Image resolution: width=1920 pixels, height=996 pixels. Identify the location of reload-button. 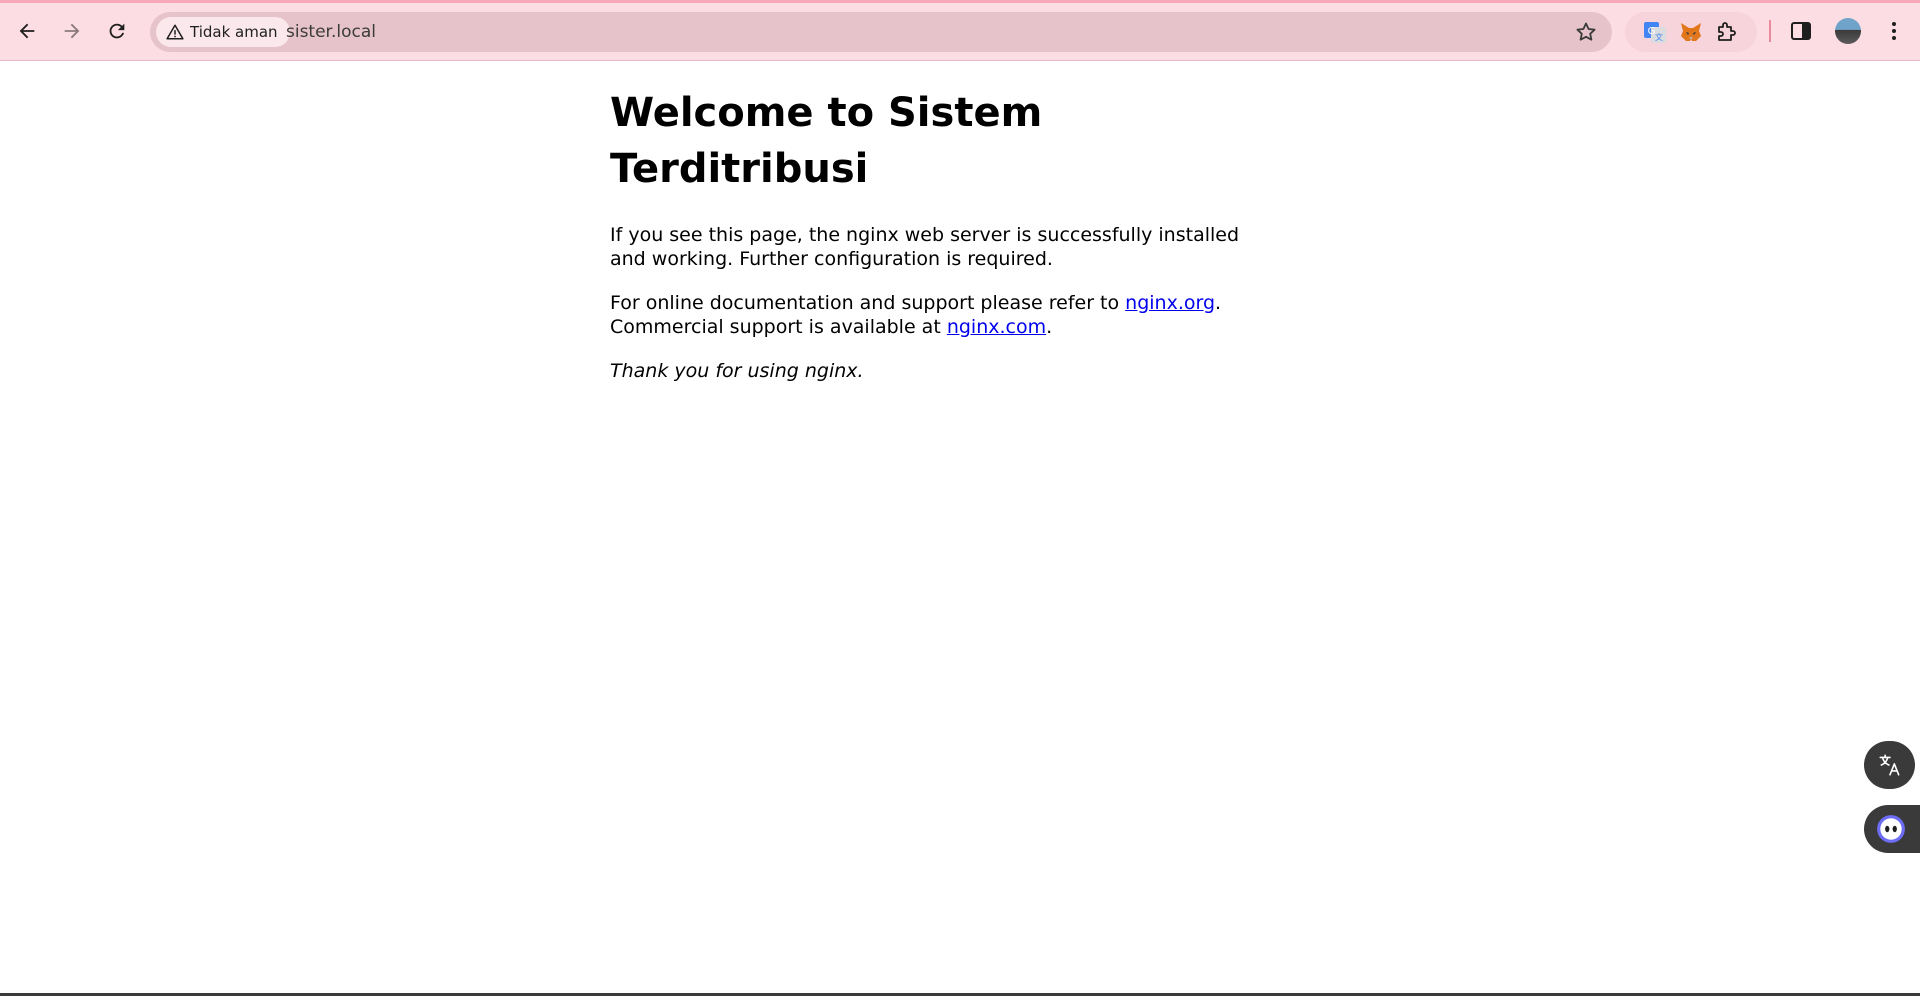
(117, 31).